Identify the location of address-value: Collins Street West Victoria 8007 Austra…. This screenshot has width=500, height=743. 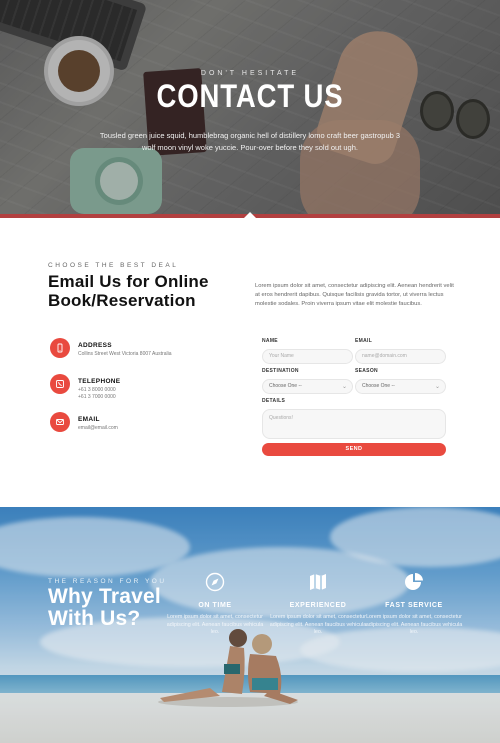
(125, 354).